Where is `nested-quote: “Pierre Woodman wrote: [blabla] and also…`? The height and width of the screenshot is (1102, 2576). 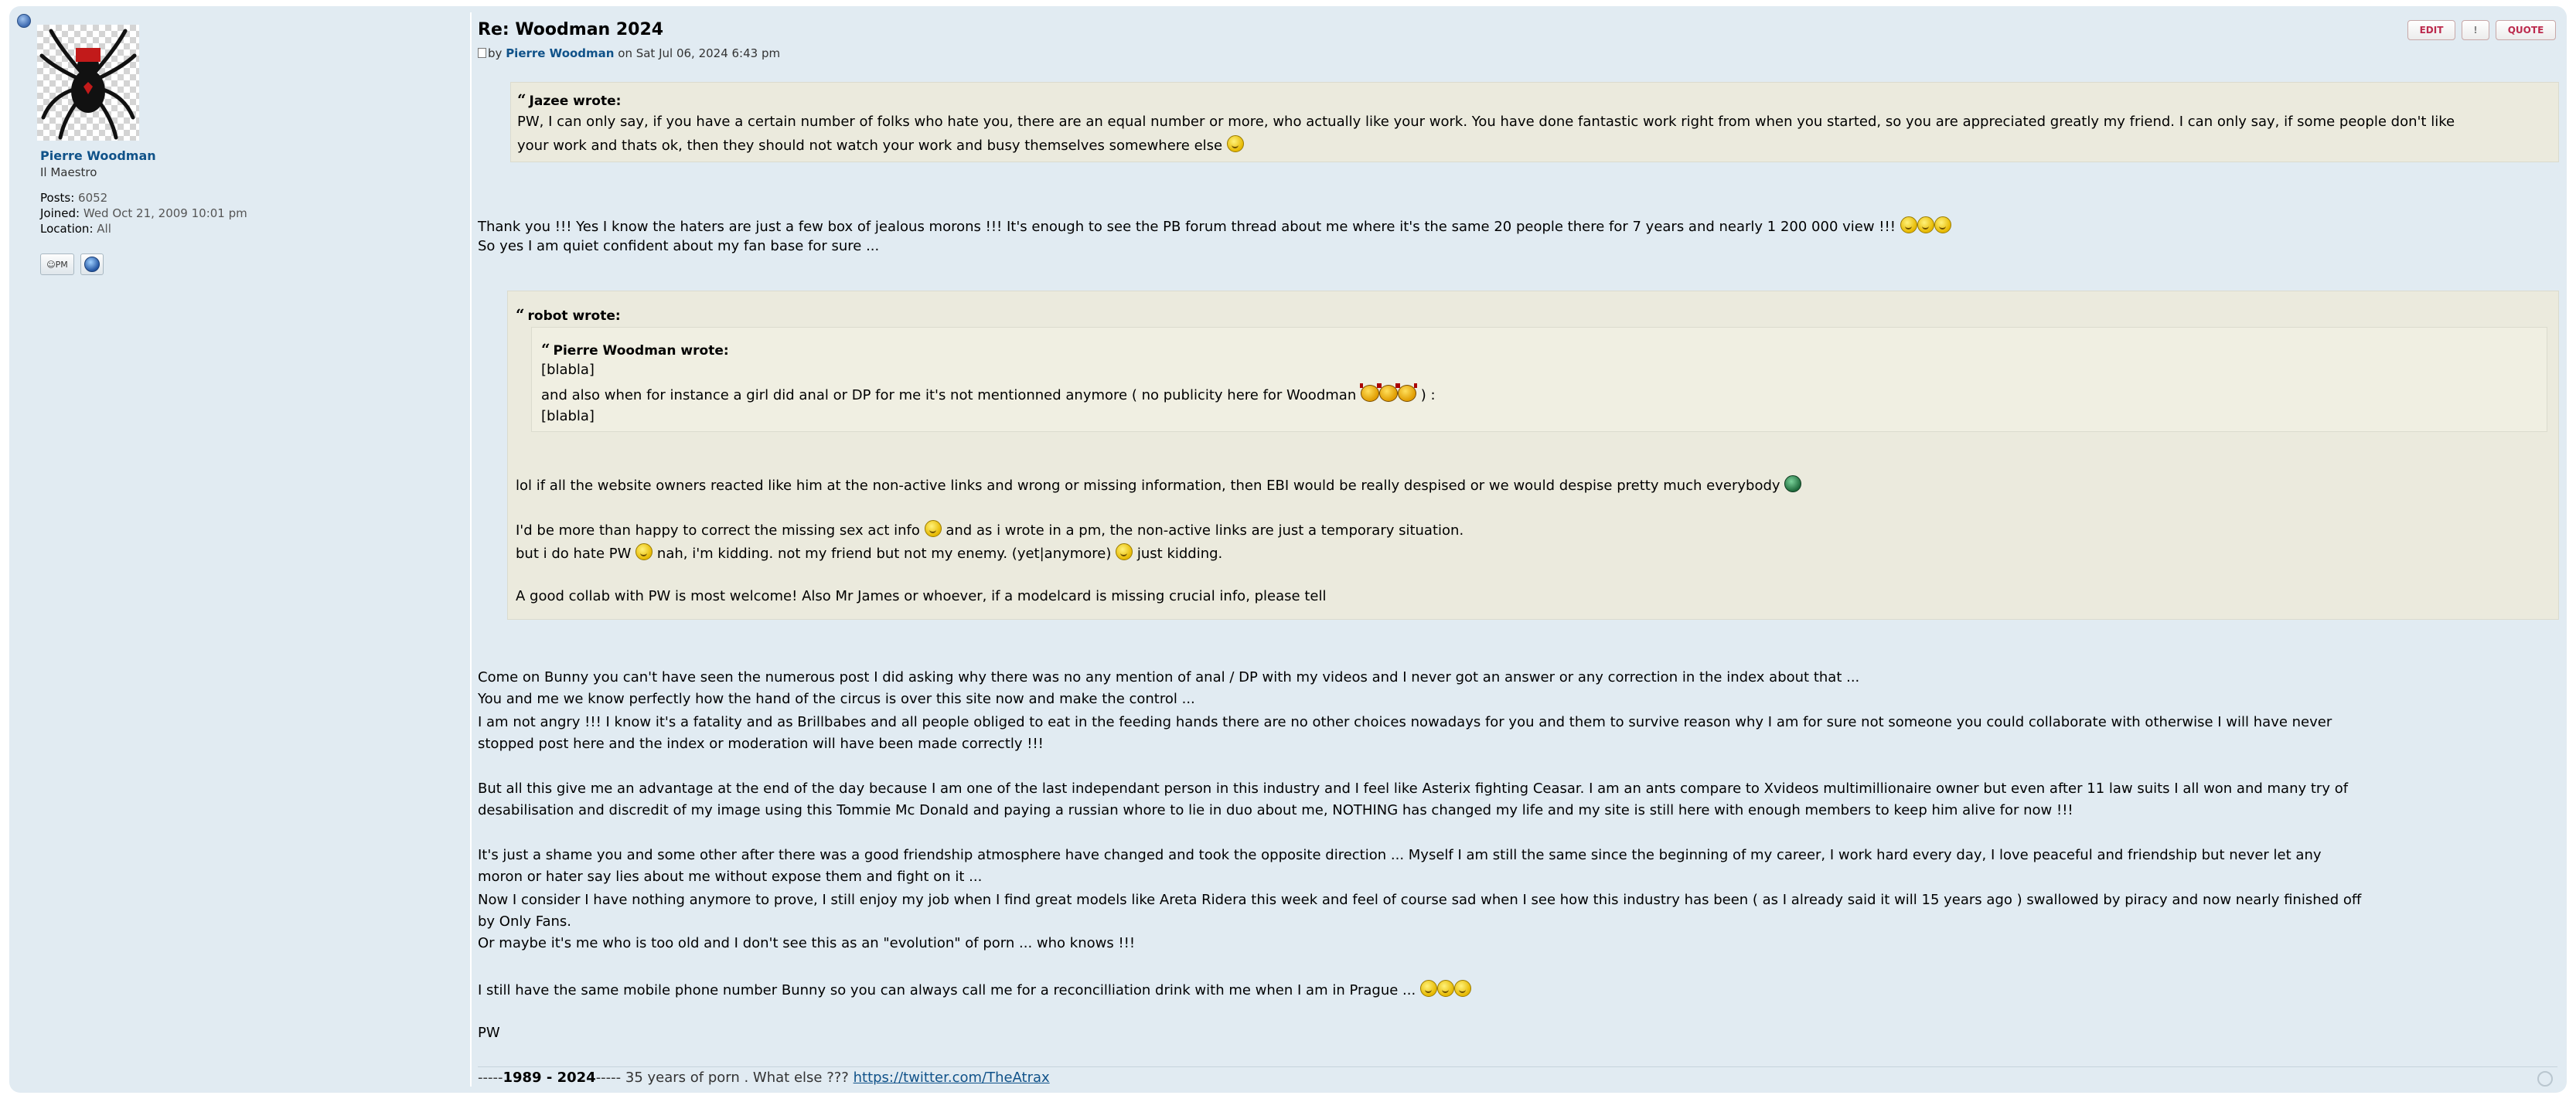 nested-quote: “Pierre Woodman wrote: [blabla] and also… is located at coordinates (1539, 379).